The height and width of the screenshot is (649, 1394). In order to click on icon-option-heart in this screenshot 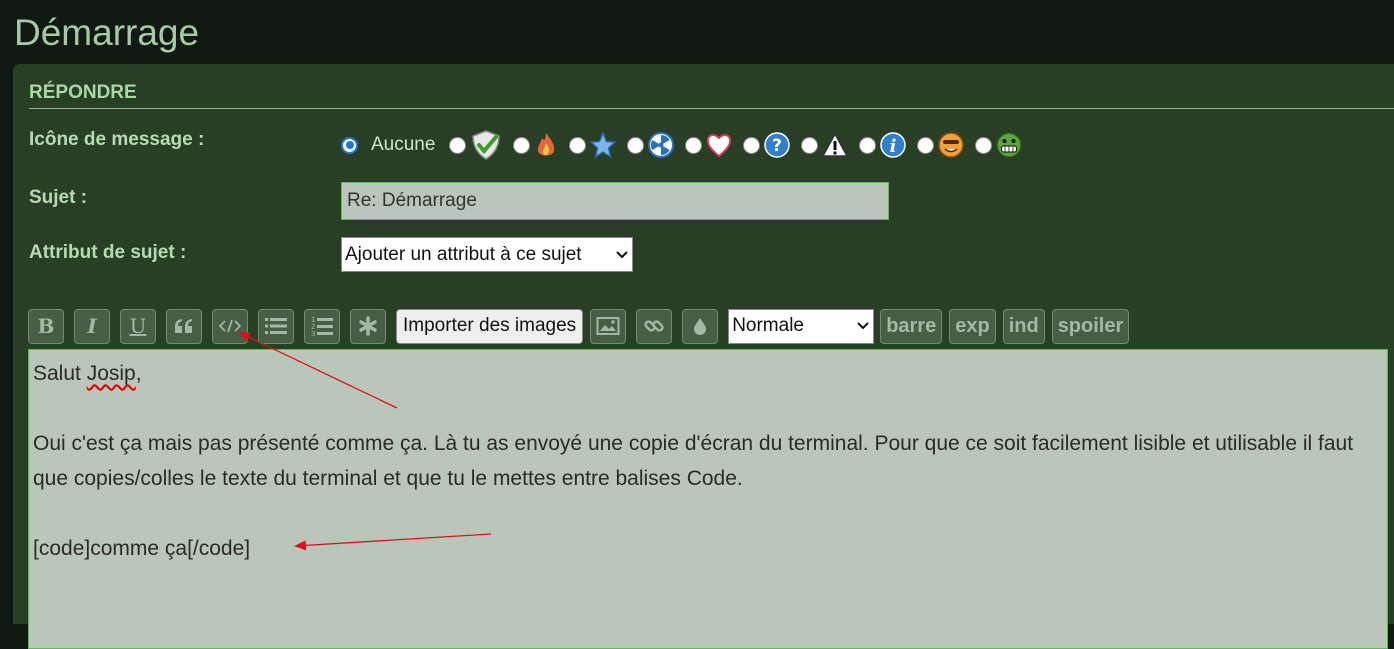, I will do `click(709, 145)`.